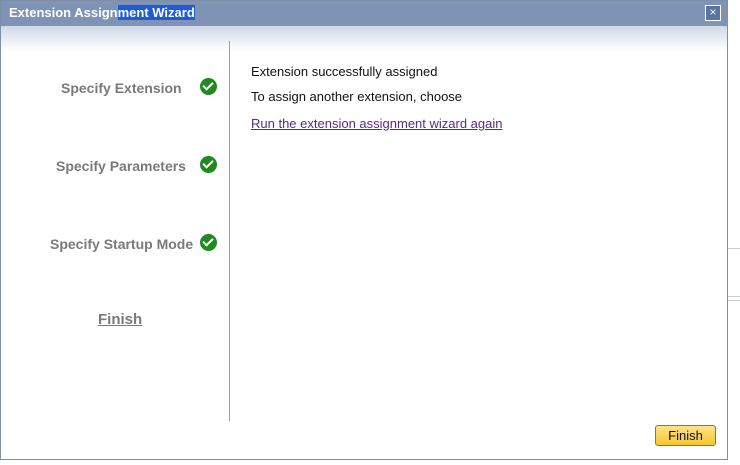  Describe the element at coordinates (156, 12) in the screenshot. I see `title-selected-text: ment Wizard` at that location.